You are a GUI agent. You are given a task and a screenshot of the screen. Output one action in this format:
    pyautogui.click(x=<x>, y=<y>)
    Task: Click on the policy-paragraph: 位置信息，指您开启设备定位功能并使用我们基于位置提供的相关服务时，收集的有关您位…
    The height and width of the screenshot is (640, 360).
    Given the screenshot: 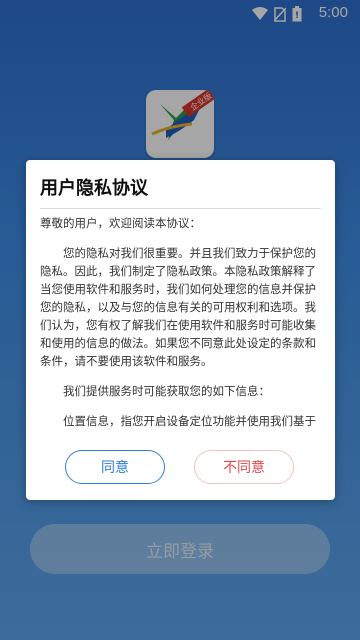 What is the action you would take?
    pyautogui.click(x=189, y=421)
    